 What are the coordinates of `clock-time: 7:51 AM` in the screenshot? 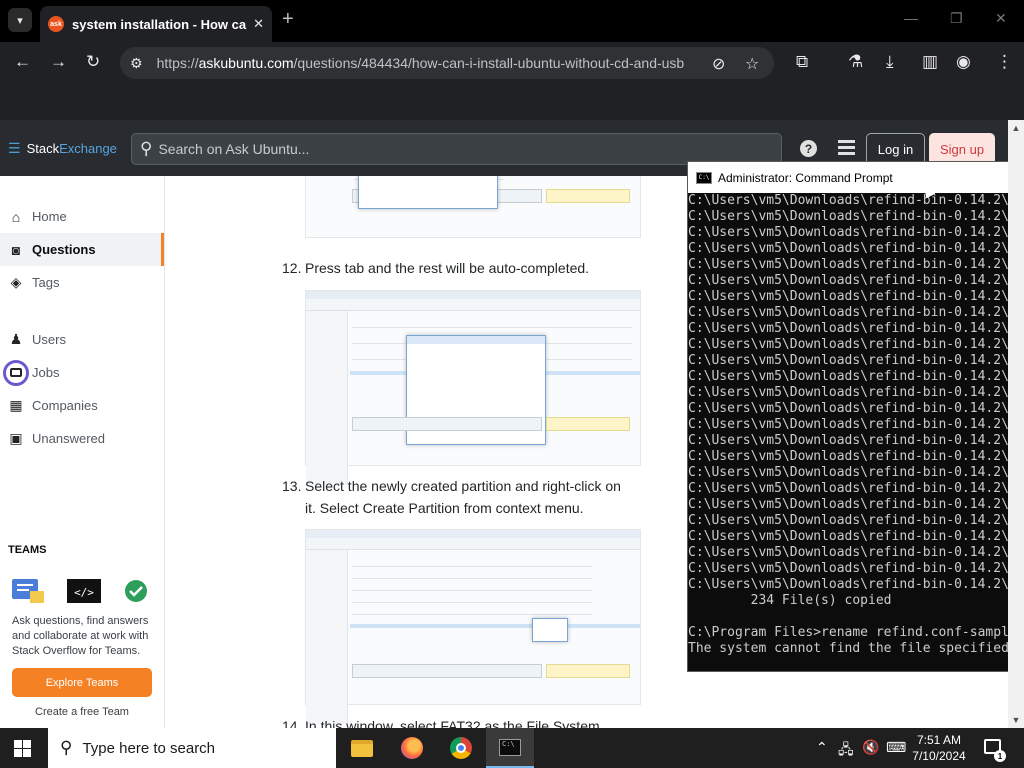 It's located at (939, 740).